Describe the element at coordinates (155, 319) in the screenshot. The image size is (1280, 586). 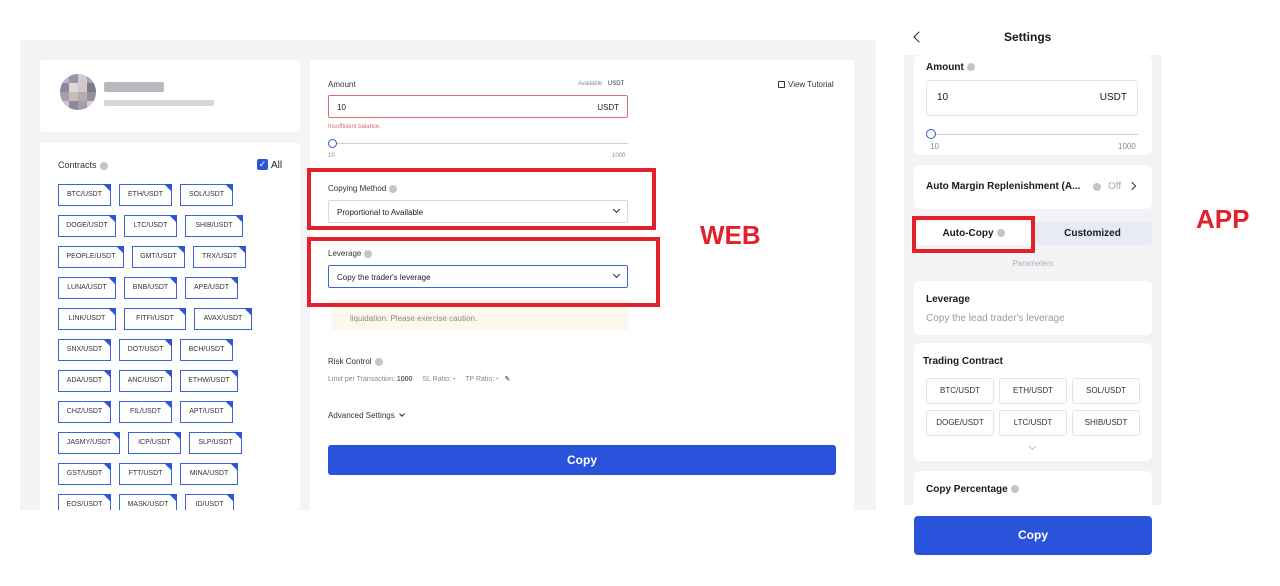
I see `contract-chip: FITFI/USDT` at that location.